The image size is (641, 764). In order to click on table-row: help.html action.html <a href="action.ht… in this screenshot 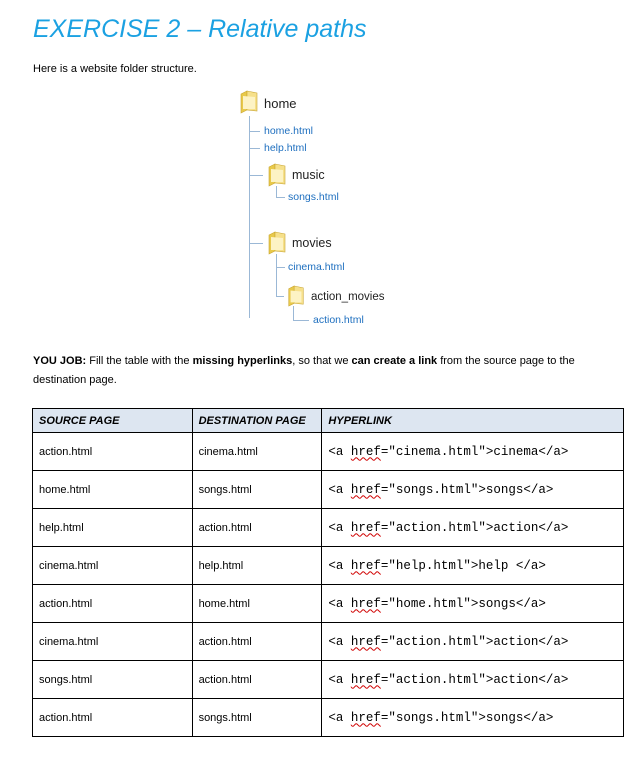, I will do `click(328, 527)`.